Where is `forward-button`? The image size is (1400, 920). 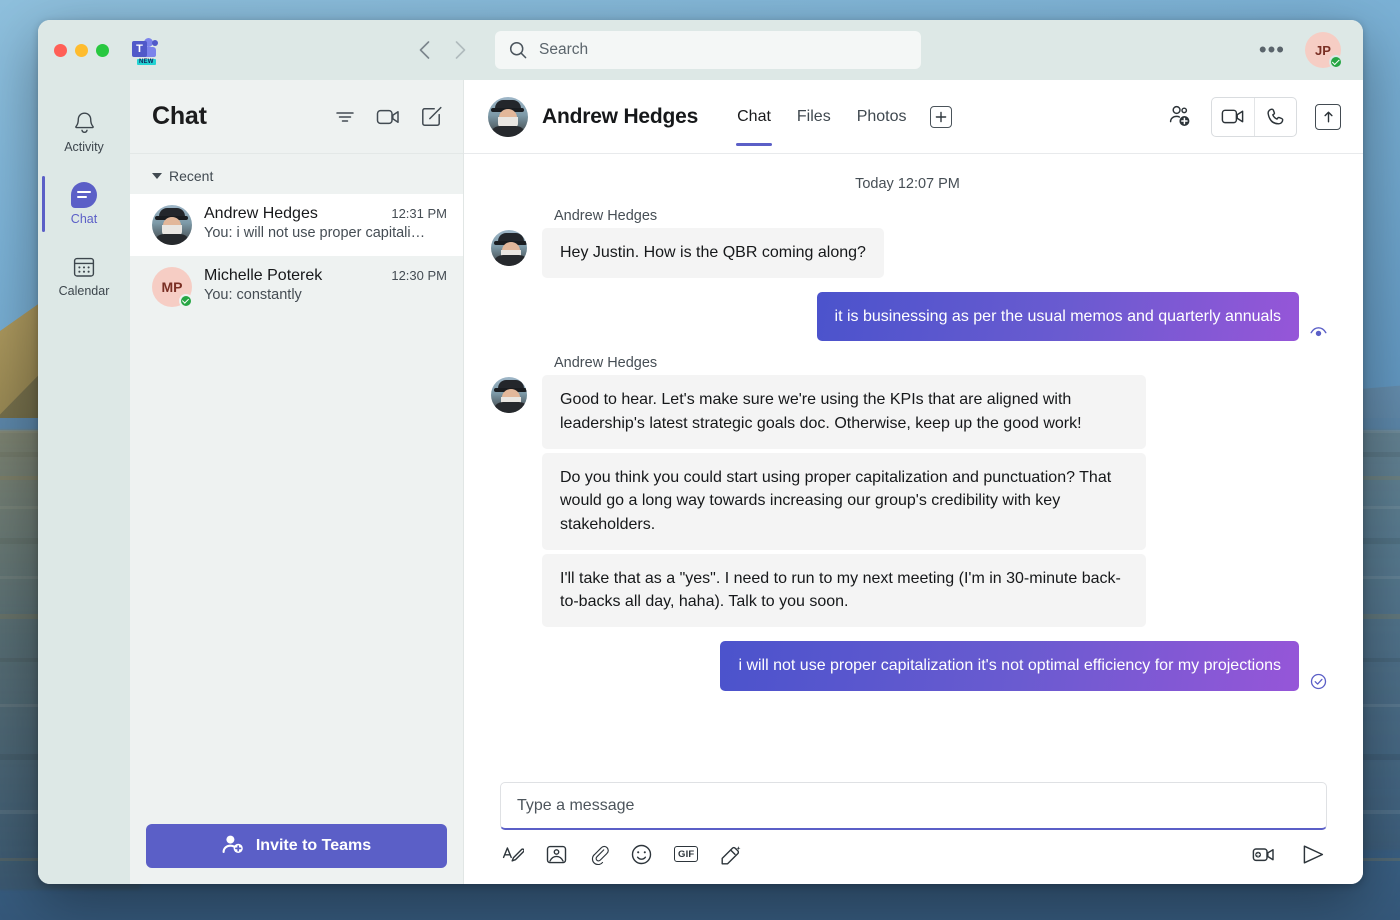
forward-button is located at coordinates (460, 50).